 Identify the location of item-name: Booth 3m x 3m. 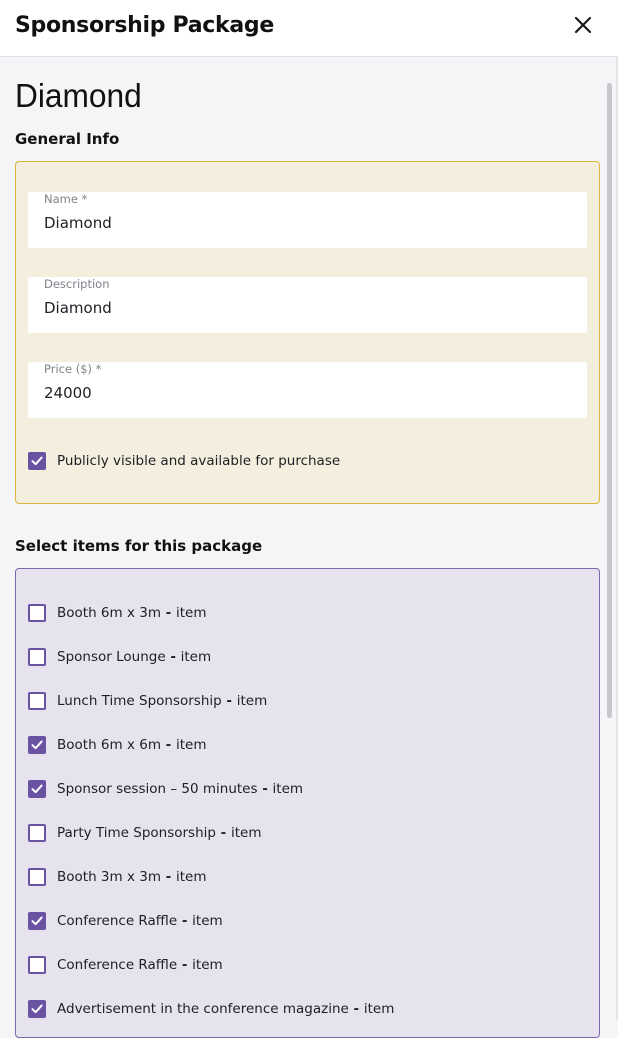
(109, 877).